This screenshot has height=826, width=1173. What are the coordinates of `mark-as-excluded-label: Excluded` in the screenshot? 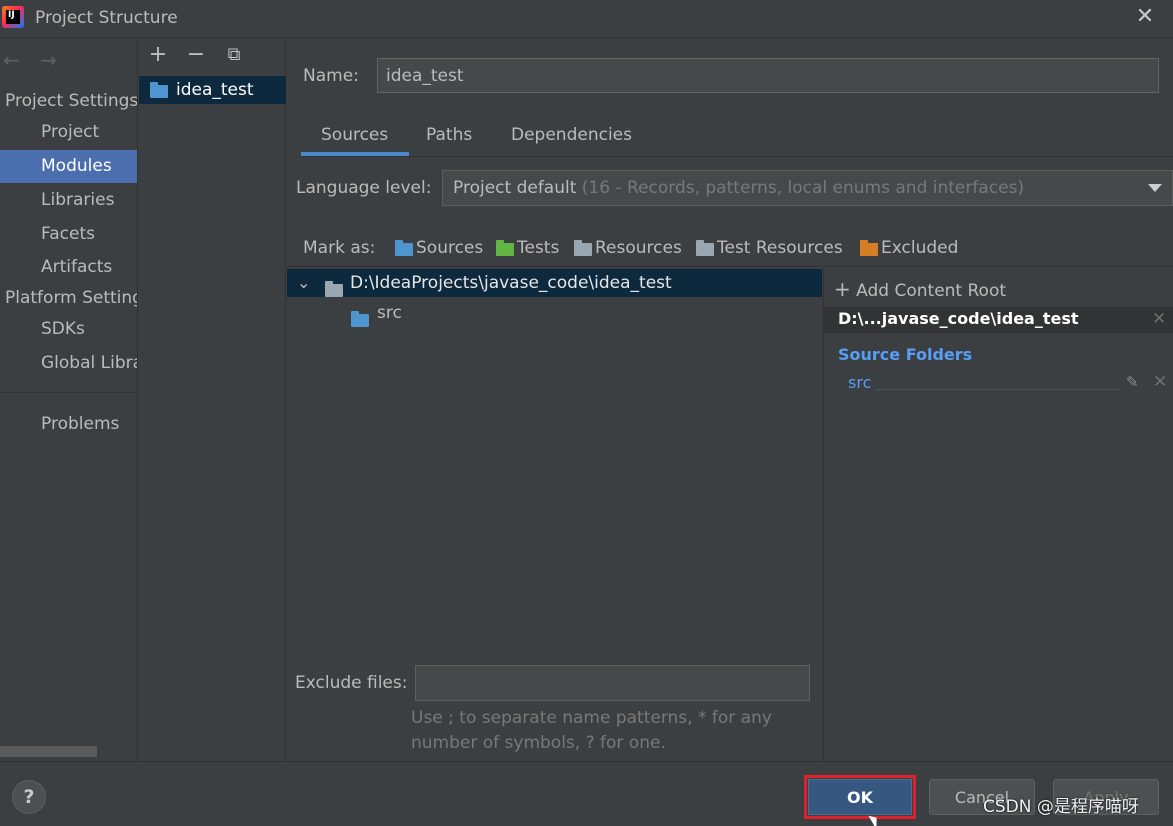 It's located at (920, 248).